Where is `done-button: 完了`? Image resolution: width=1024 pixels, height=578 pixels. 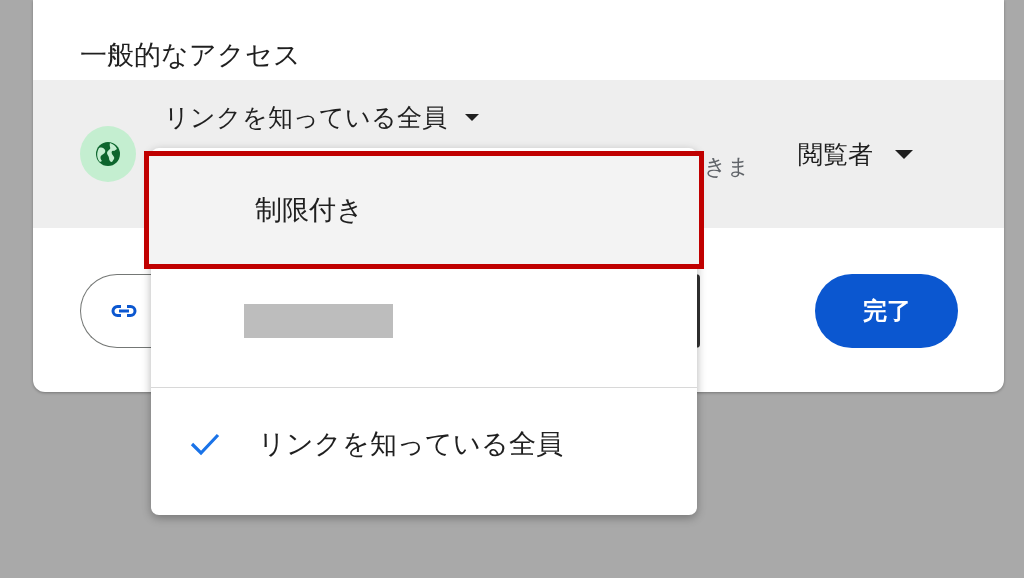 done-button: 完了 is located at coordinates (886, 311).